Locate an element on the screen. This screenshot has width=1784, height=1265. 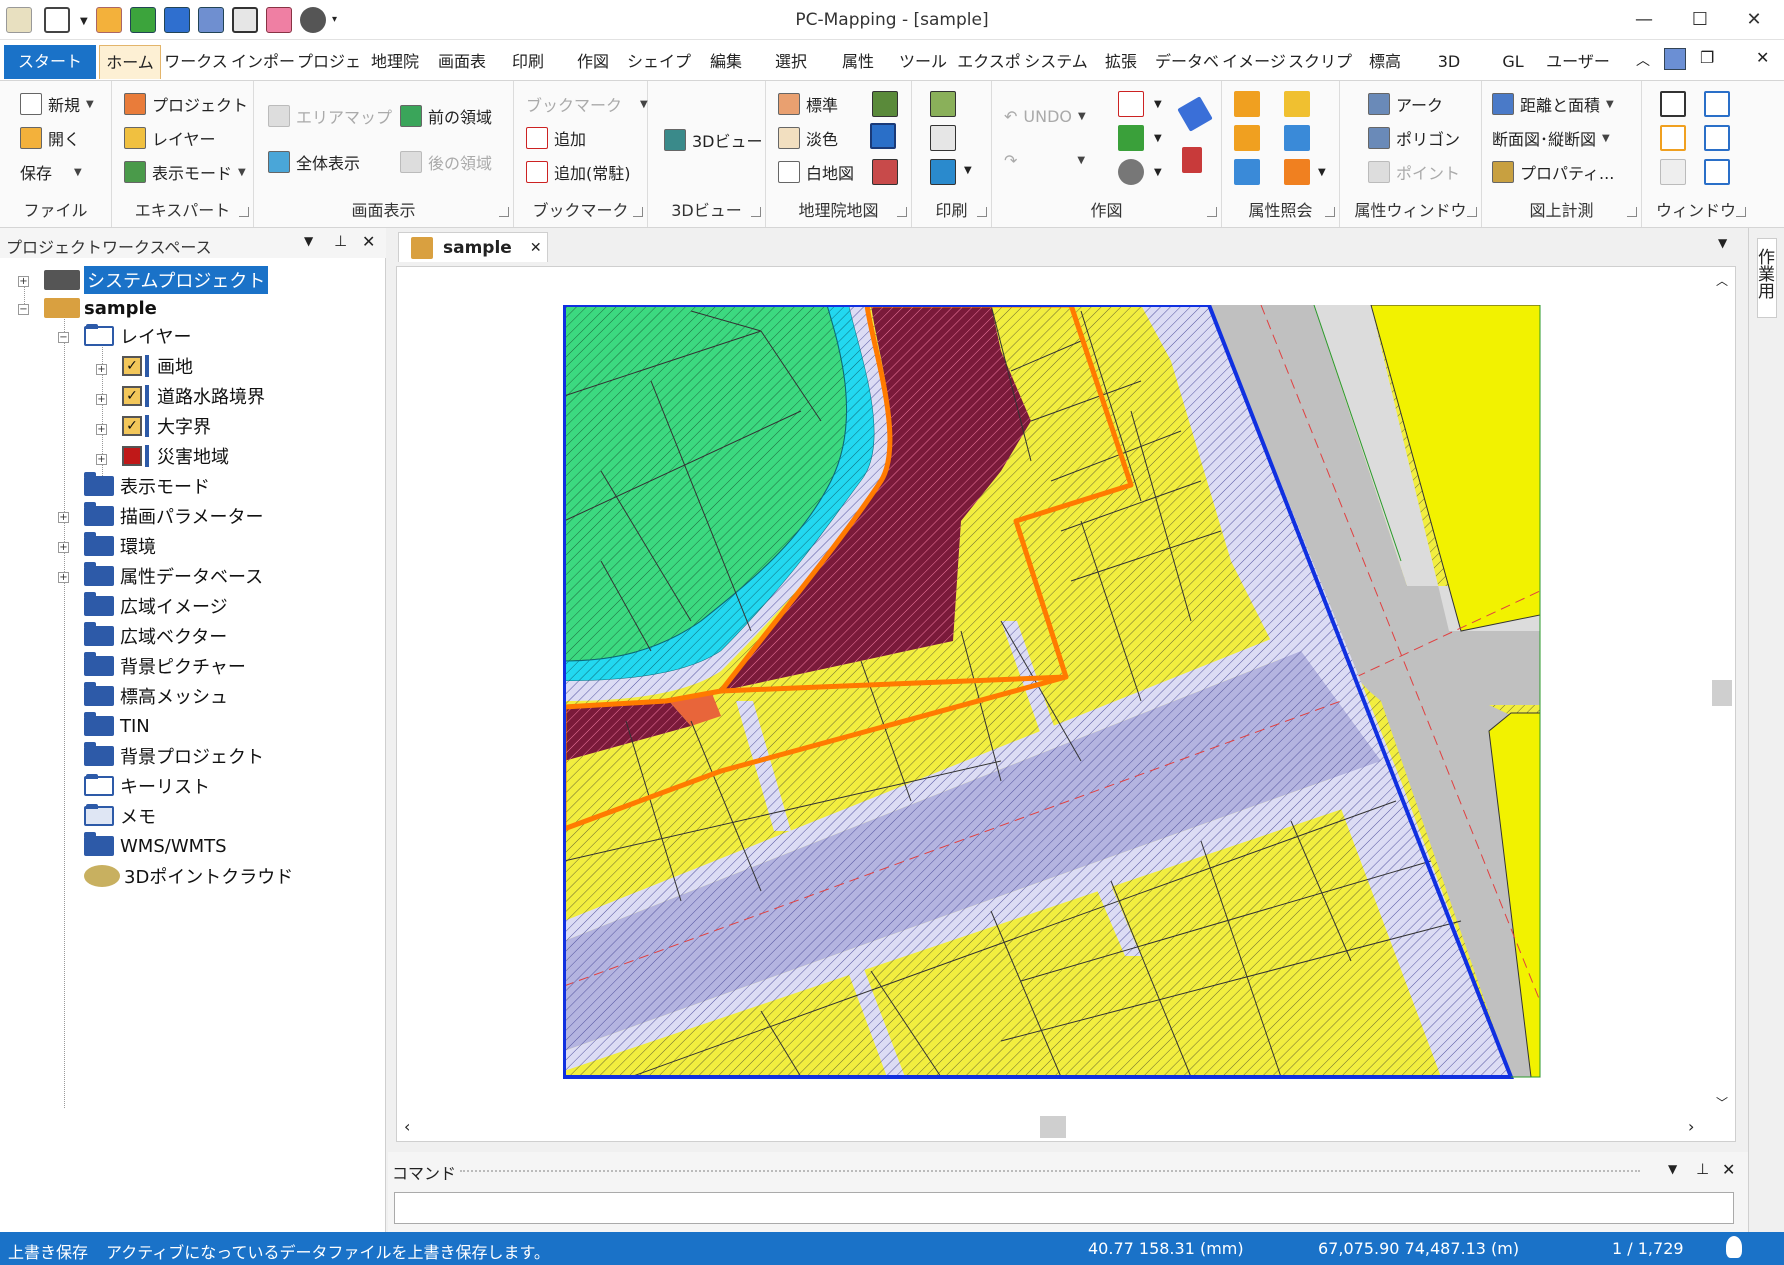
tab-home: ホーム is located at coordinates (130, 62).